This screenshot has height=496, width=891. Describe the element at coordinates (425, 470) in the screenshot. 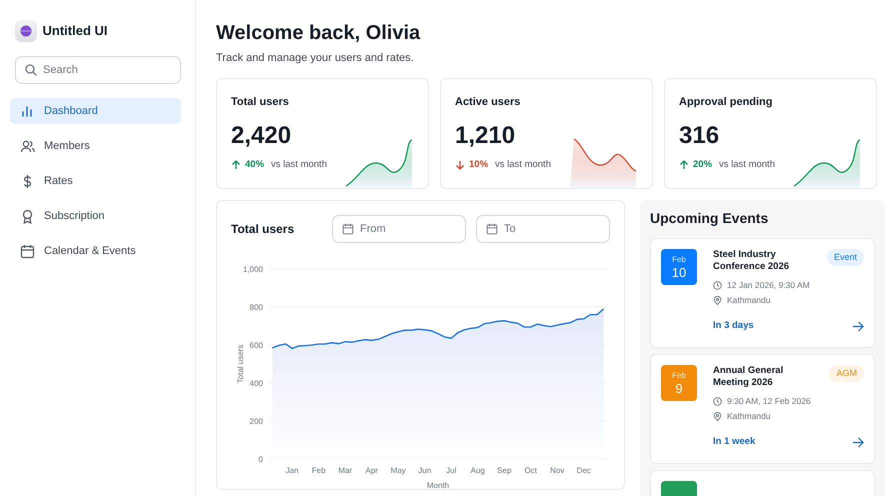

I see `x-tick-label: Jun` at that location.